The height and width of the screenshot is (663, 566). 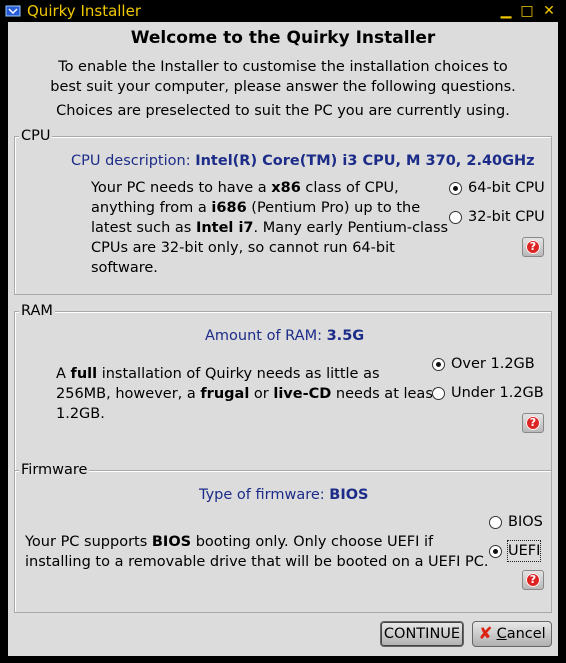 What do you see at coordinates (345, 336) in the screenshot?
I see `ram-desc-value: 3.5G` at bounding box center [345, 336].